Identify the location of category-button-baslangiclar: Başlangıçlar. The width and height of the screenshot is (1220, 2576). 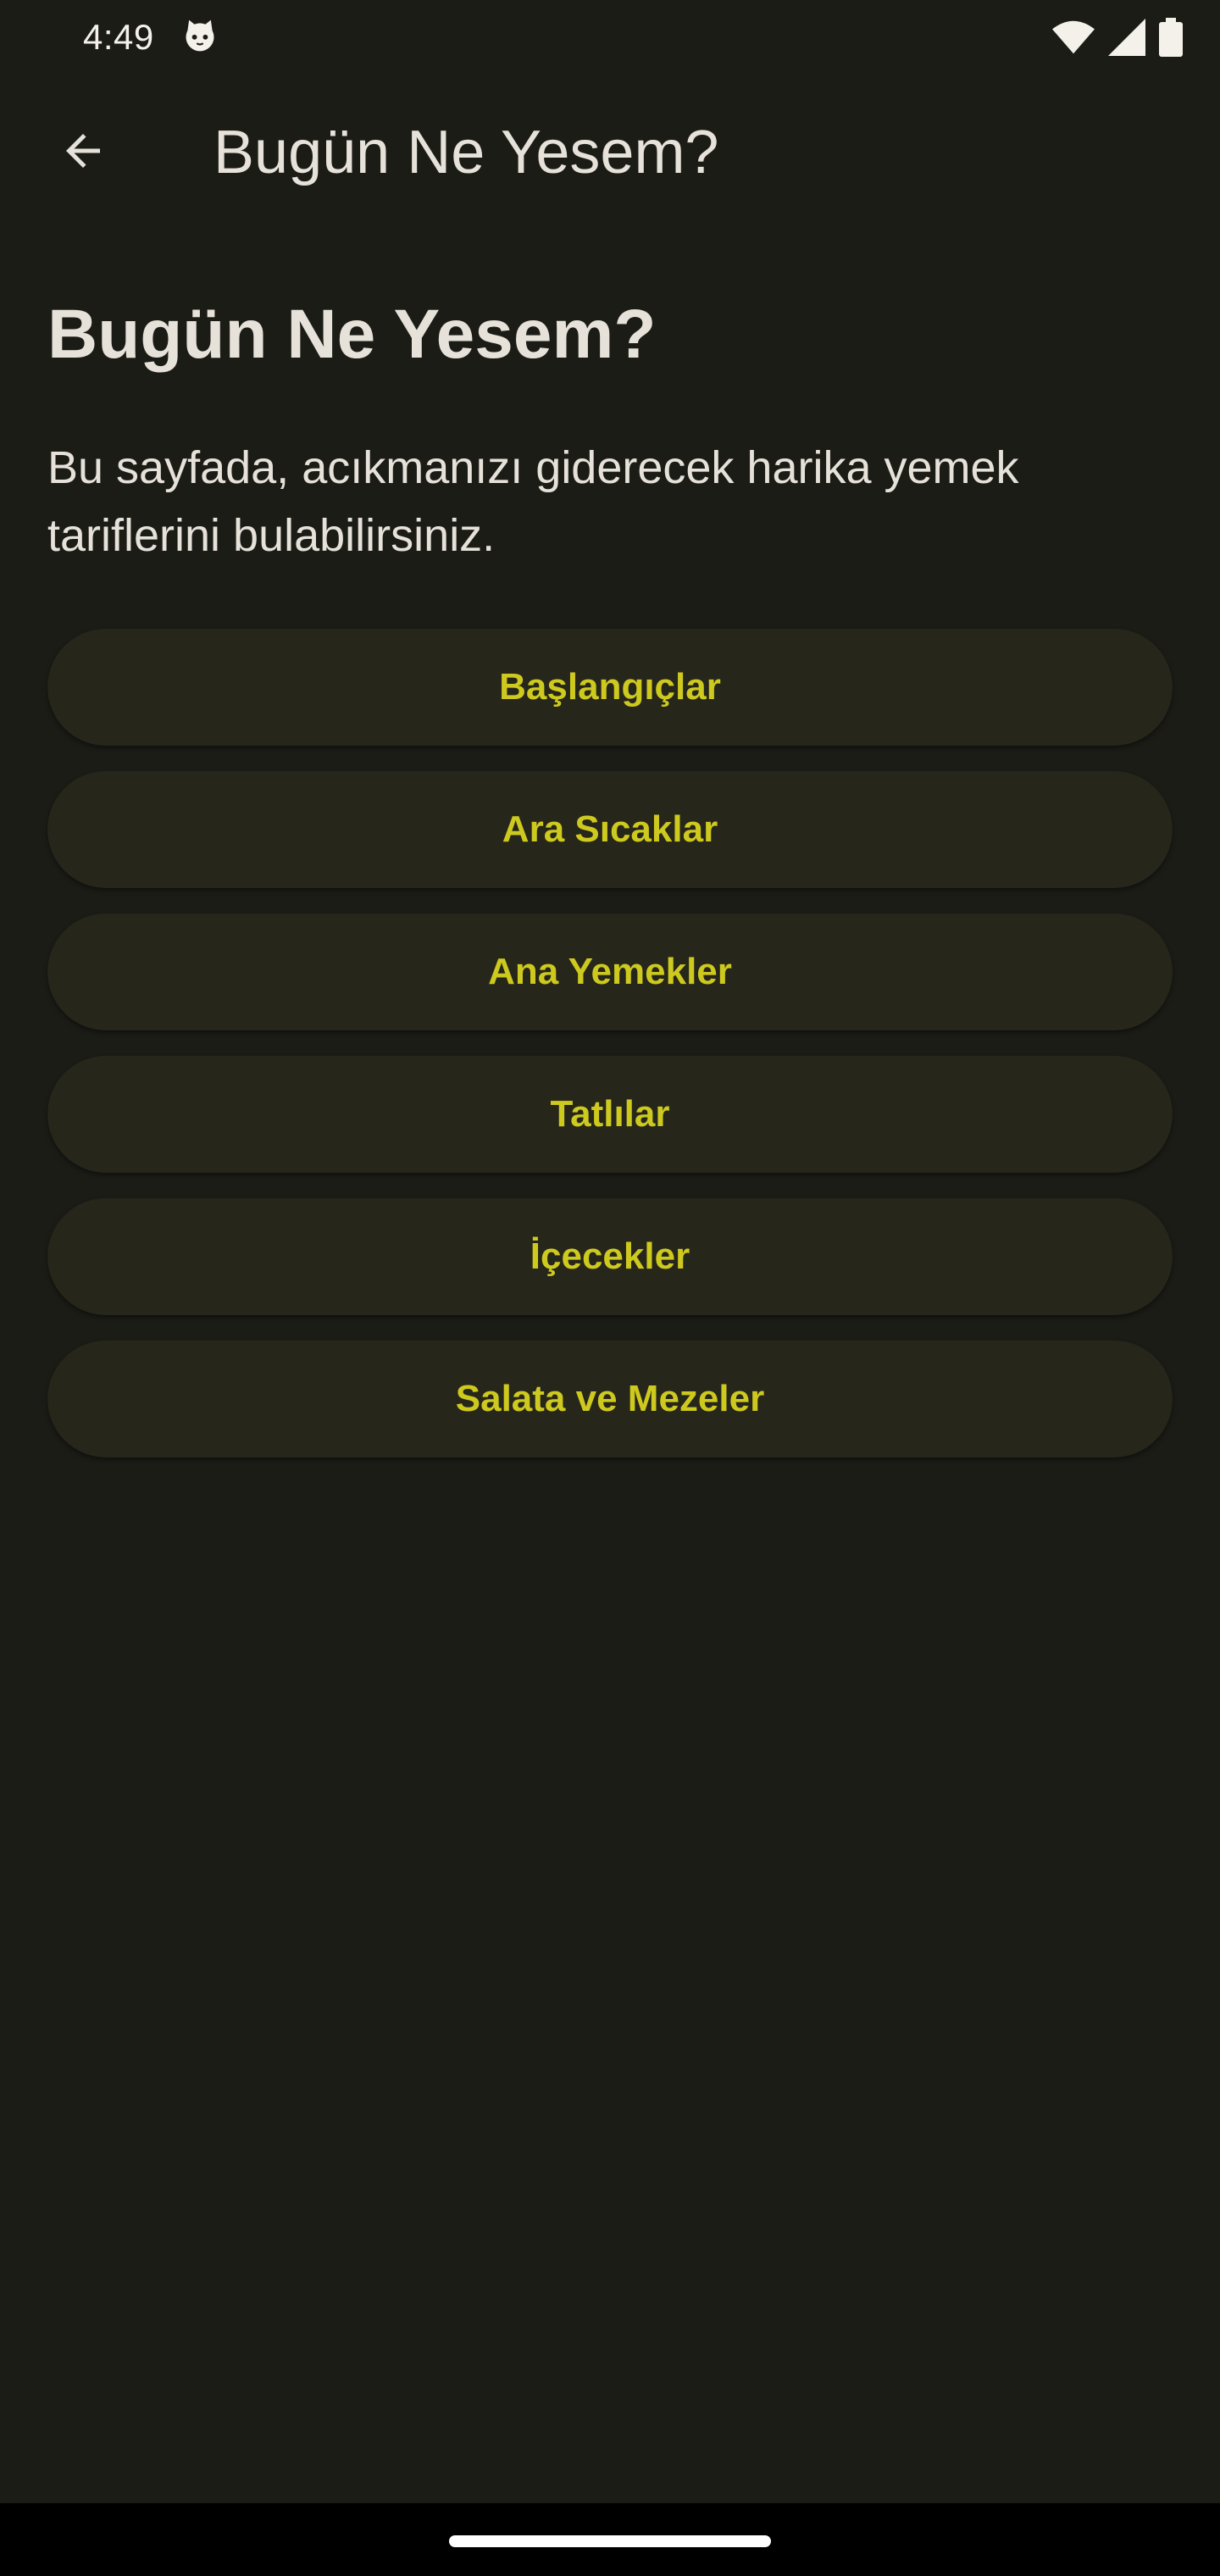
(610, 687).